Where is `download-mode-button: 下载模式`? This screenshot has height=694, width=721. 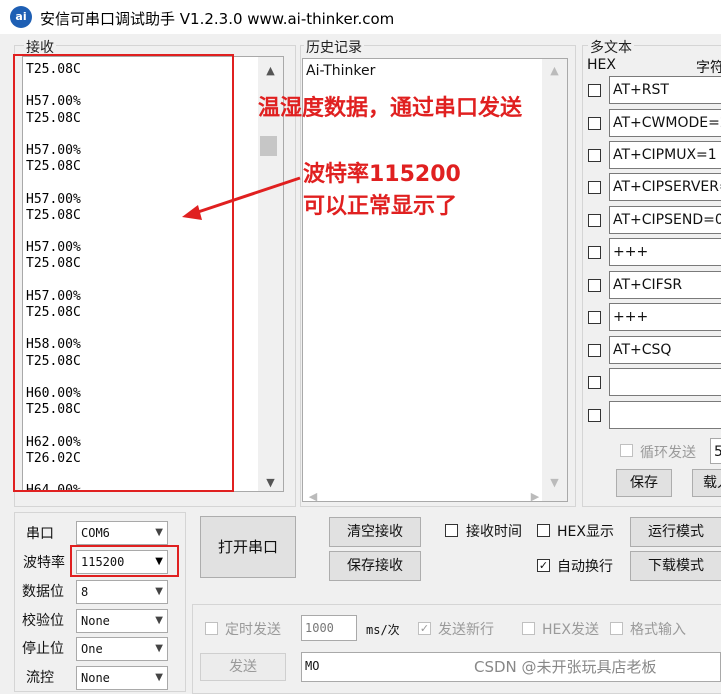
download-mode-button: 下载模式 is located at coordinates (675, 566).